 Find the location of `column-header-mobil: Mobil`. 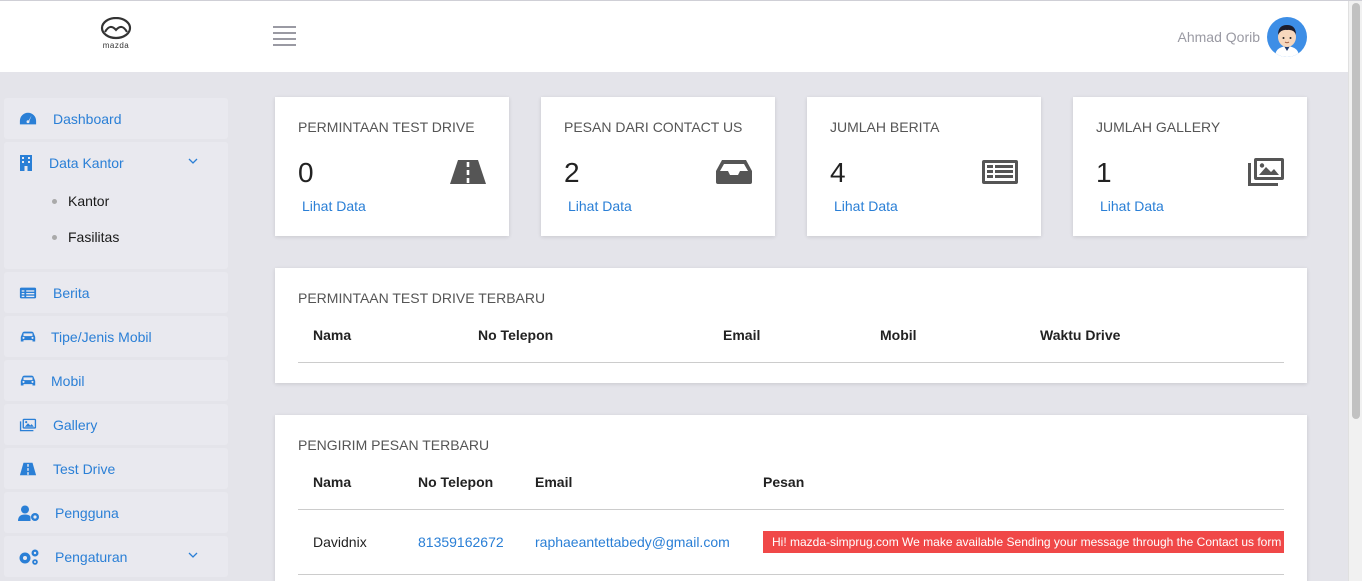

column-header-mobil: Mobil is located at coordinates (898, 335).